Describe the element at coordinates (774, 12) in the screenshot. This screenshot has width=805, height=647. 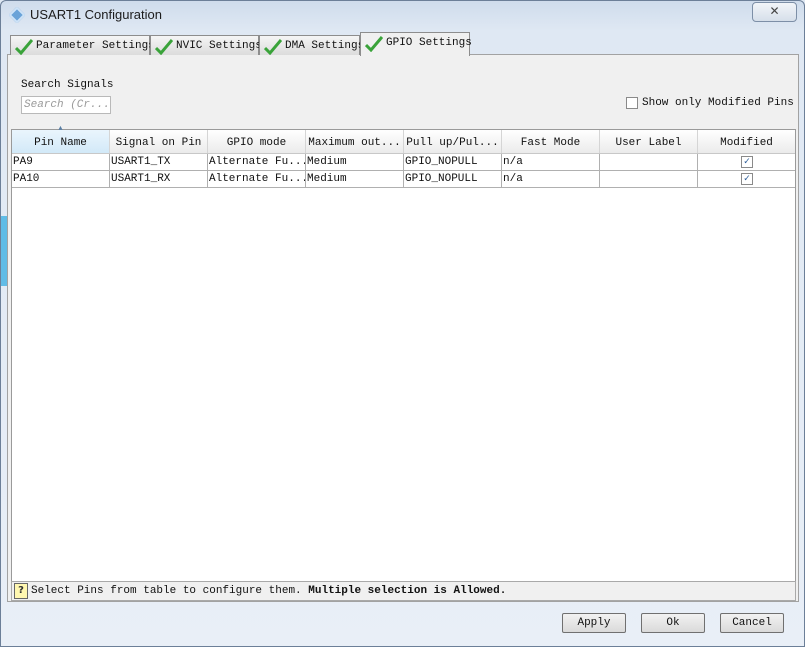
I see `close-button: ✕` at that location.